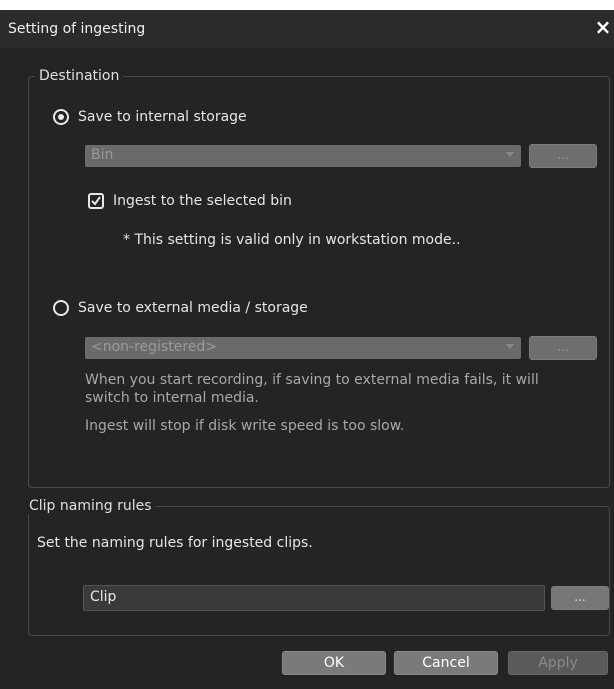 The width and height of the screenshot is (614, 689). I want to click on ok-button: OK, so click(334, 663).